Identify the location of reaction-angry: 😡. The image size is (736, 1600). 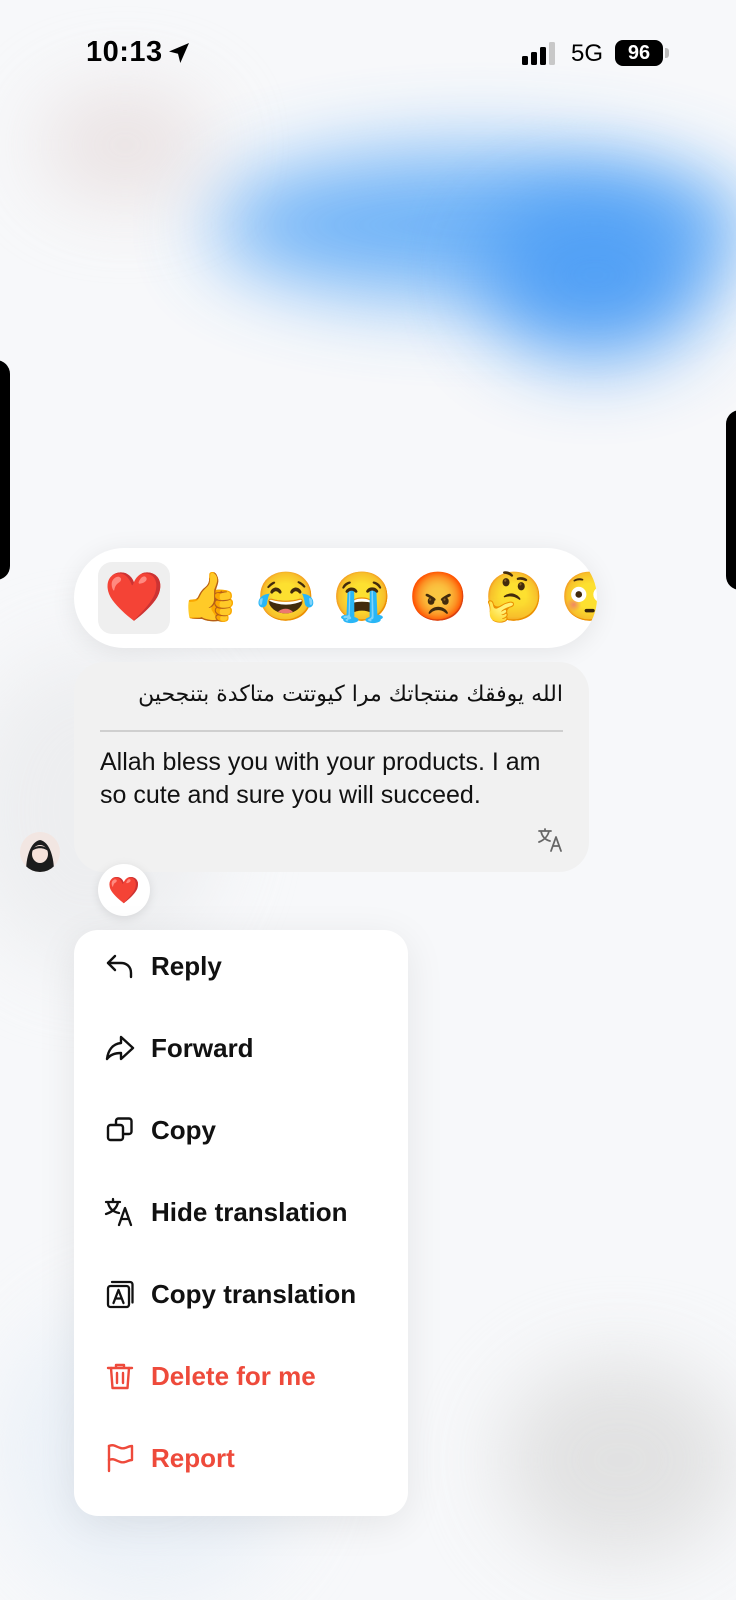
(438, 598).